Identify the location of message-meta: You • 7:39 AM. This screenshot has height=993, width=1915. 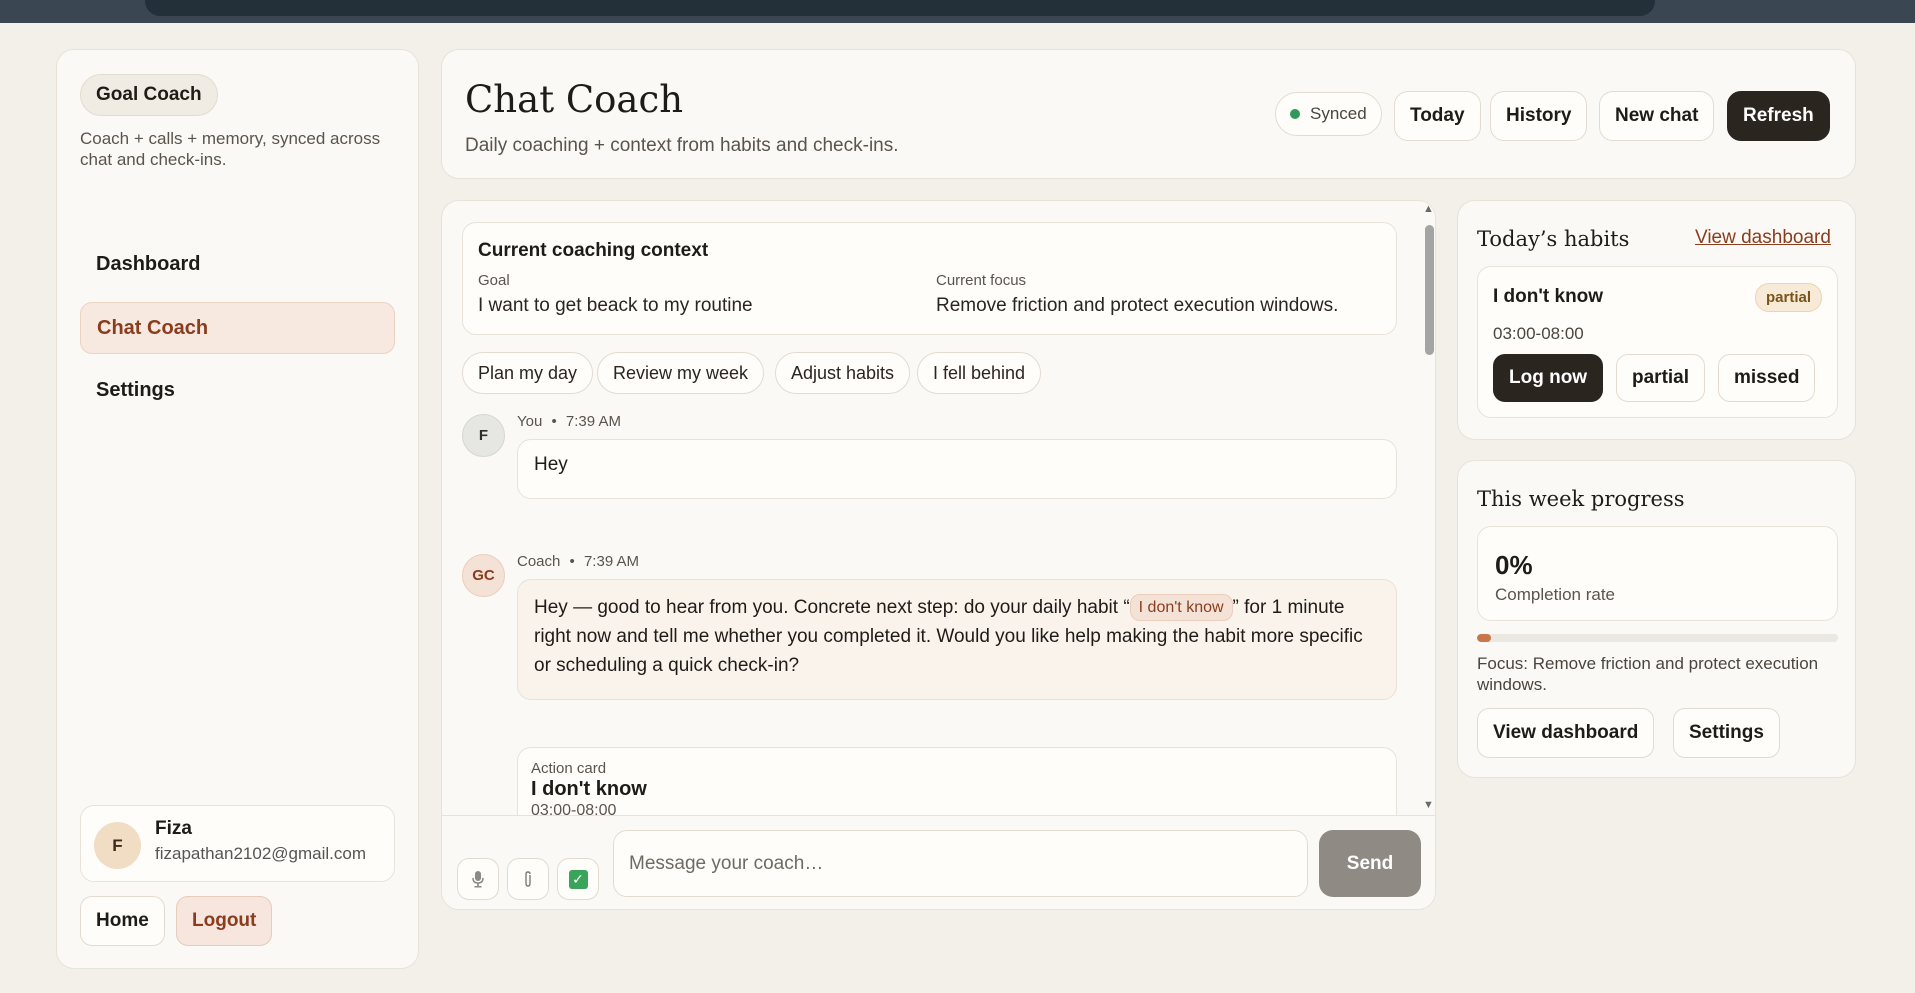
(569, 421).